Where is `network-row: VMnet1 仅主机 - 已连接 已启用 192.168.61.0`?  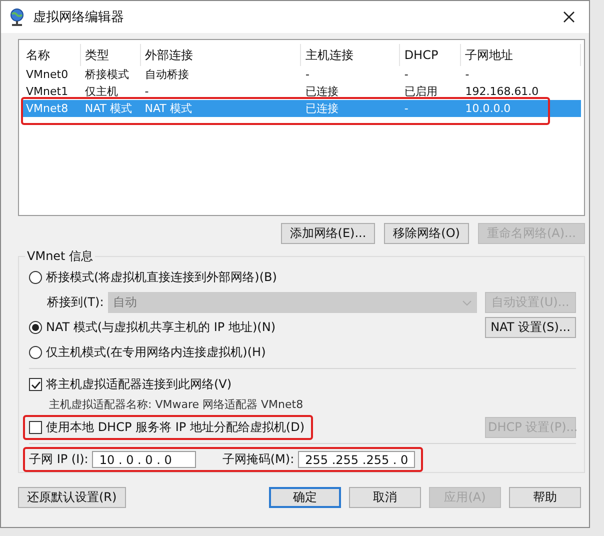
network-row: VMnet1 仅主机 - 已连接 已启用 192.168.61.0 is located at coordinates (301, 91).